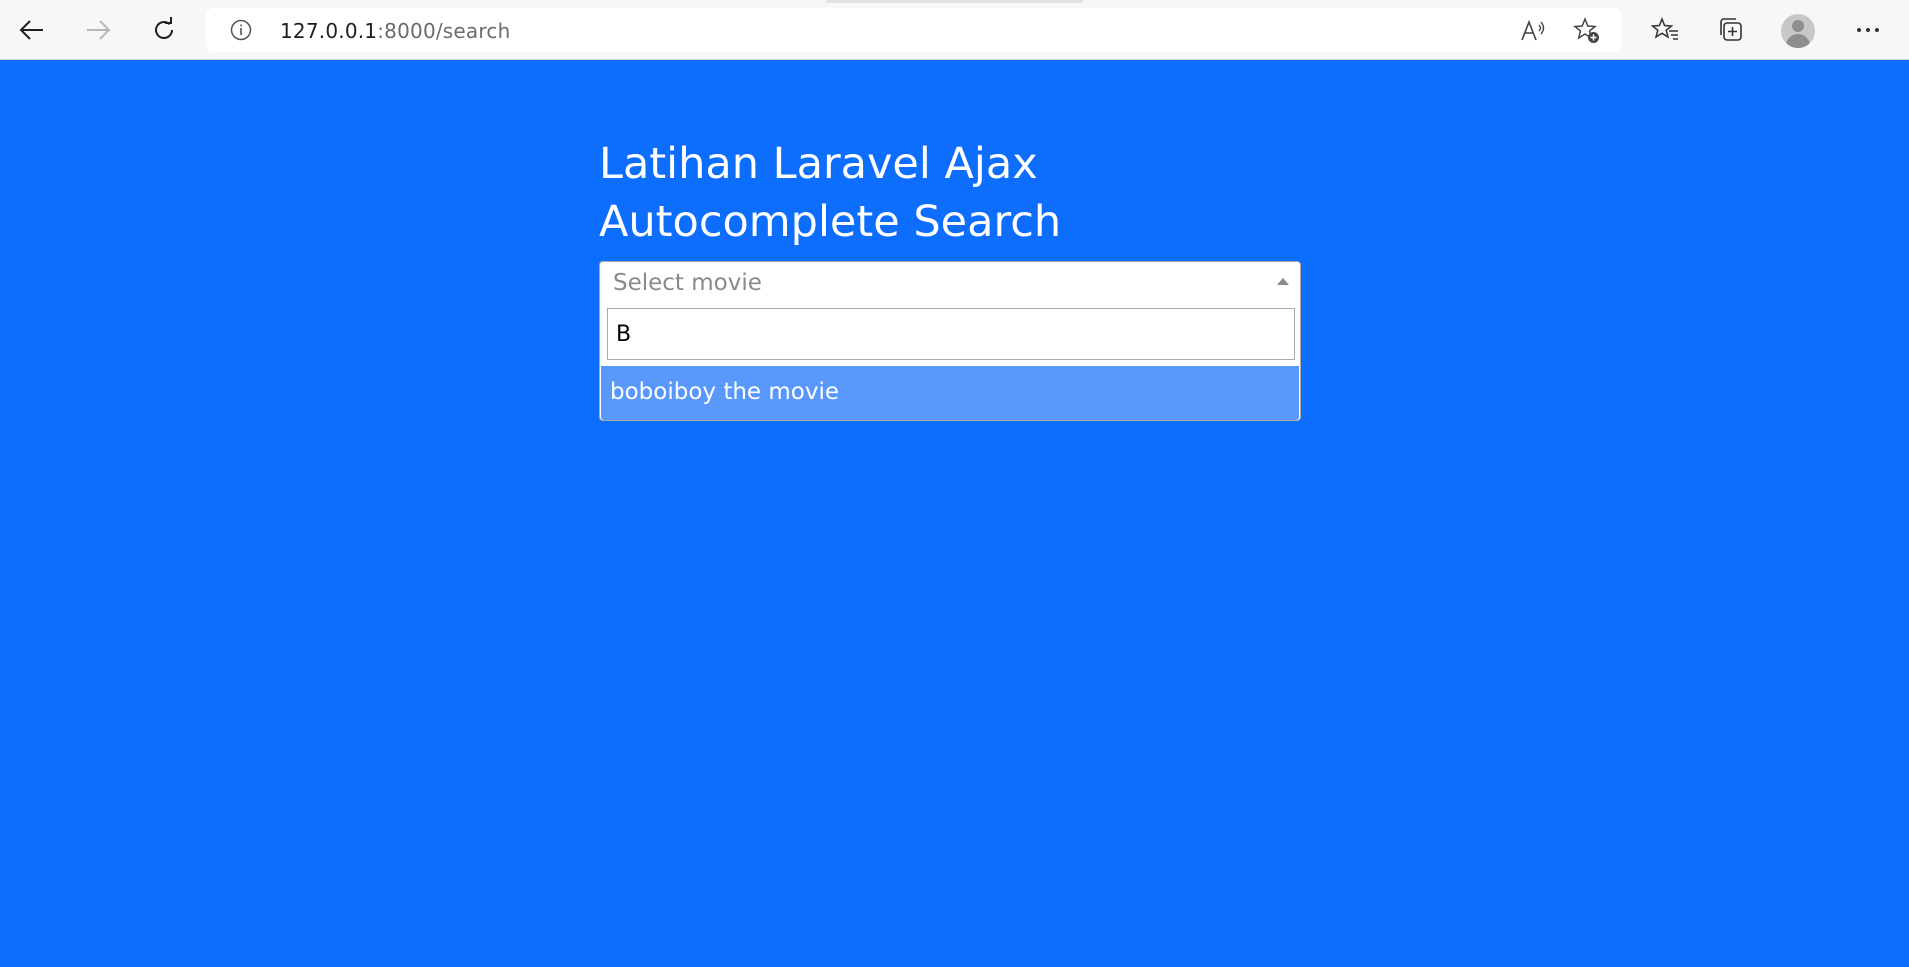  Describe the element at coordinates (1283, 281) in the screenshot. I see `caret-up-icon` at that location.